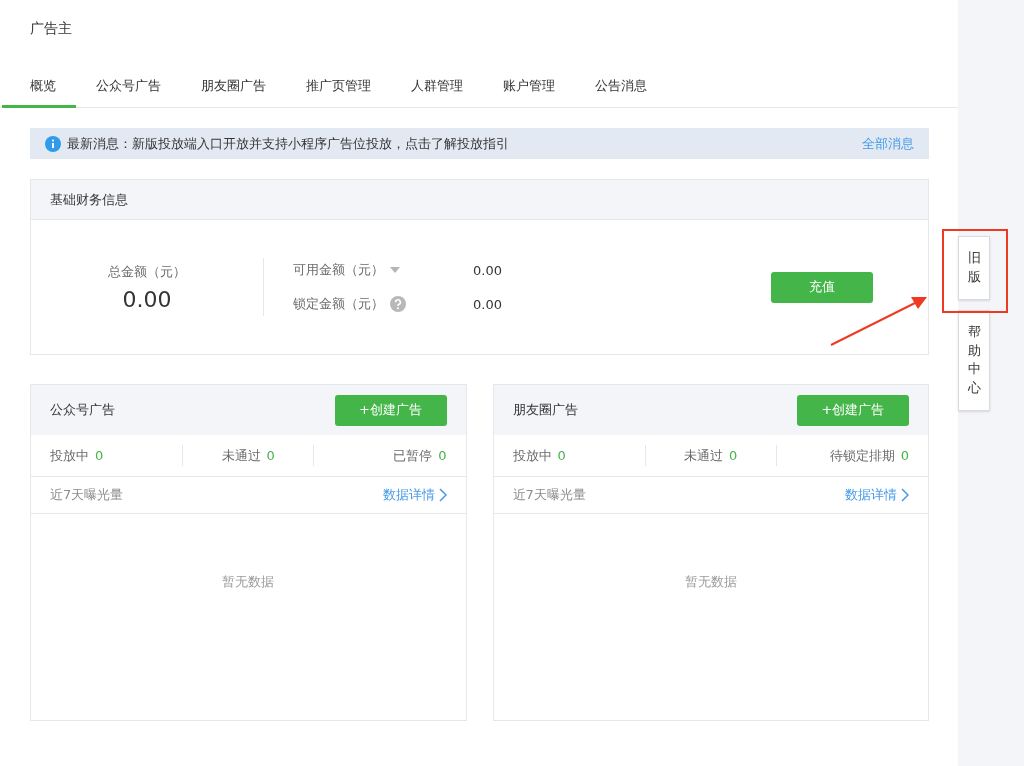 This screenshot has height=766, width=1024. I want to click on total-value: 0.00, so click(147, 299).